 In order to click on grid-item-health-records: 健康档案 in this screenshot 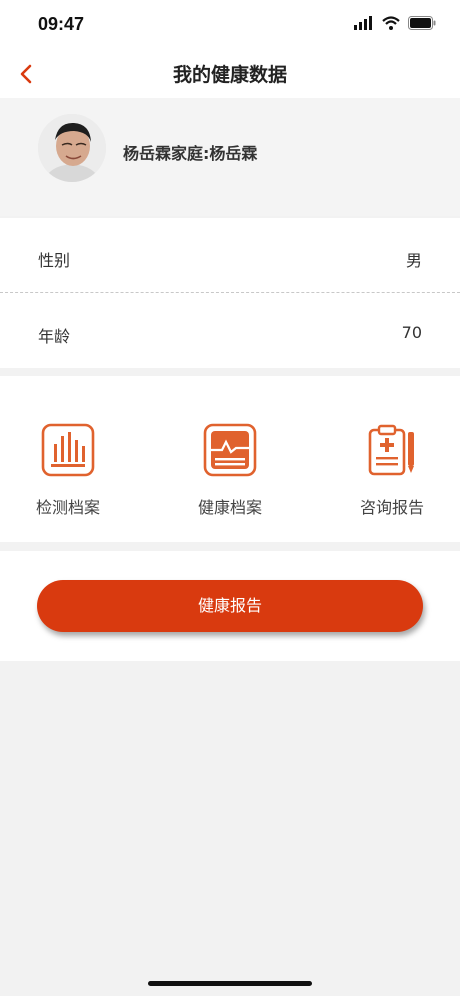, I will do `click(230, 470)`.